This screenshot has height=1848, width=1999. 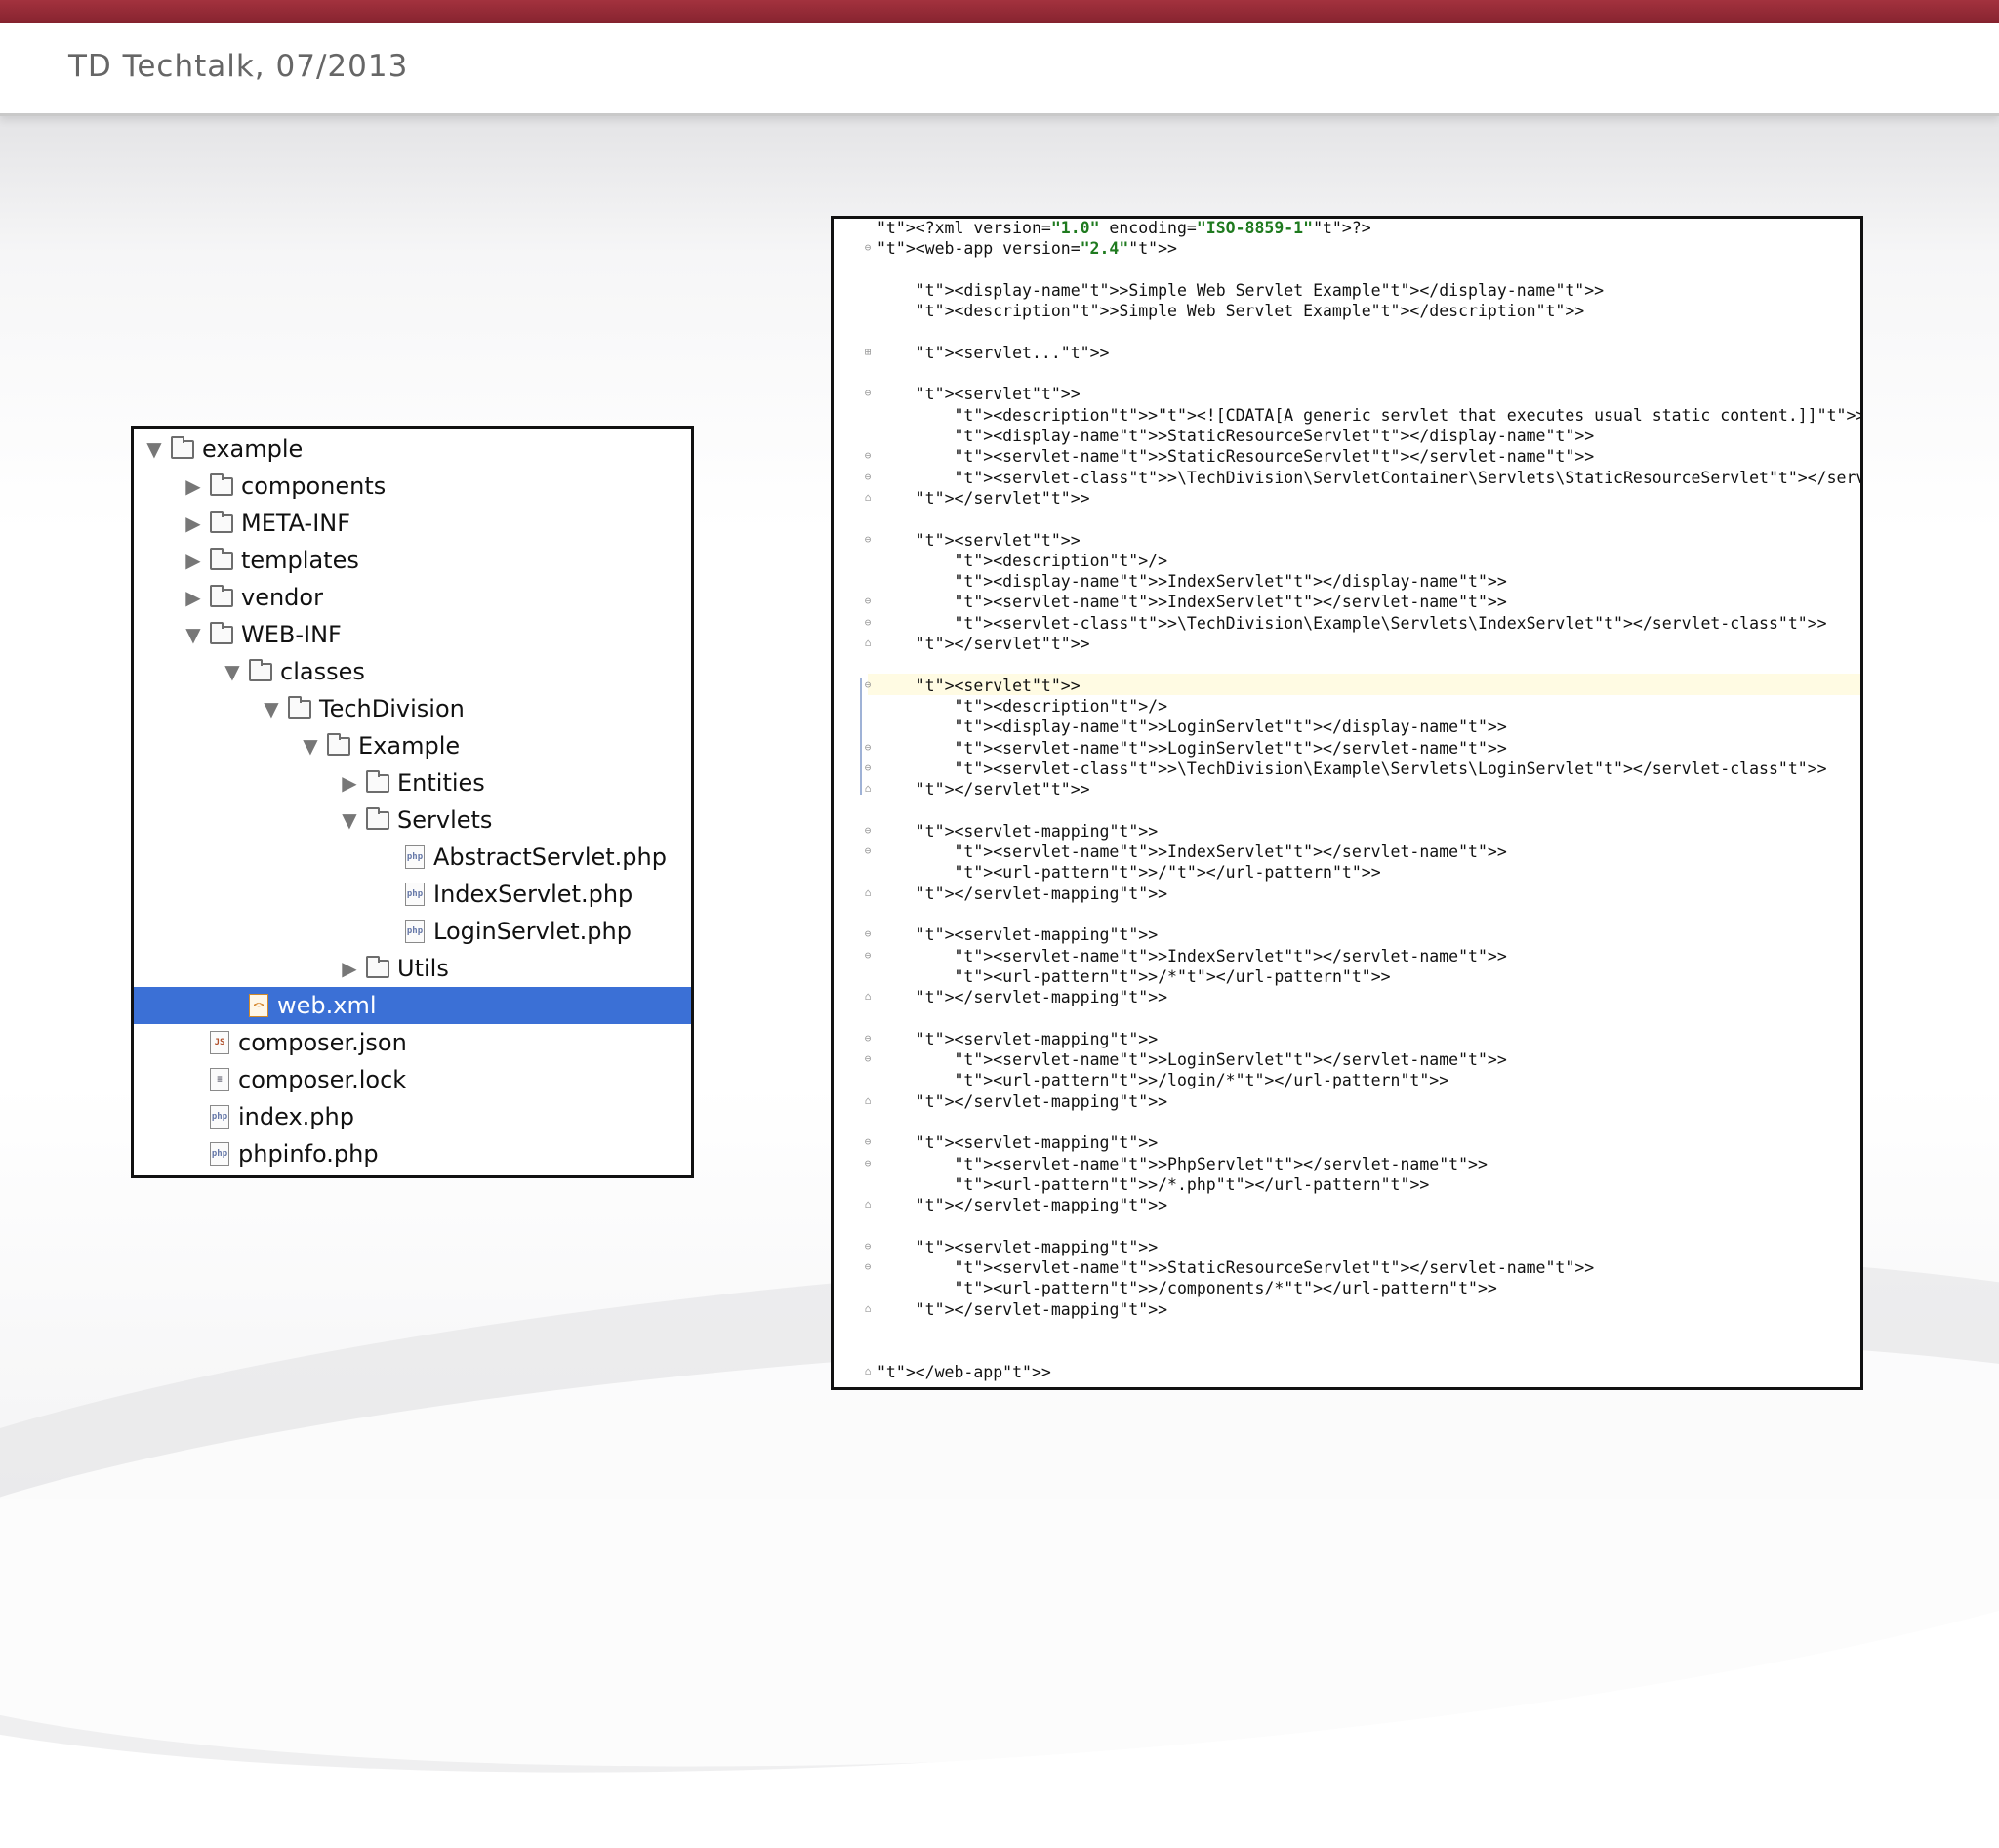 I want to click on expand-fold-icon: ⊞, so click(x=868, y=352).